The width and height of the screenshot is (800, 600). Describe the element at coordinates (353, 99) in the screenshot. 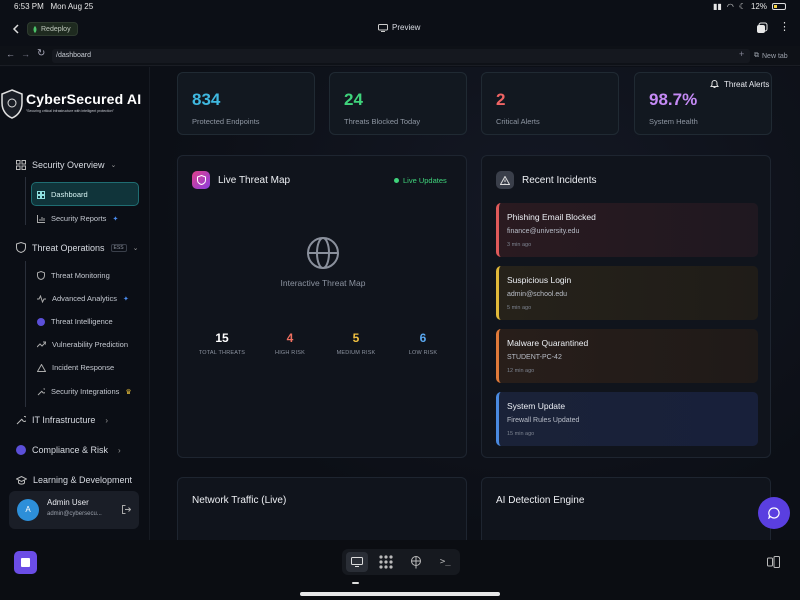

I see `stat-value: 24` at that location.